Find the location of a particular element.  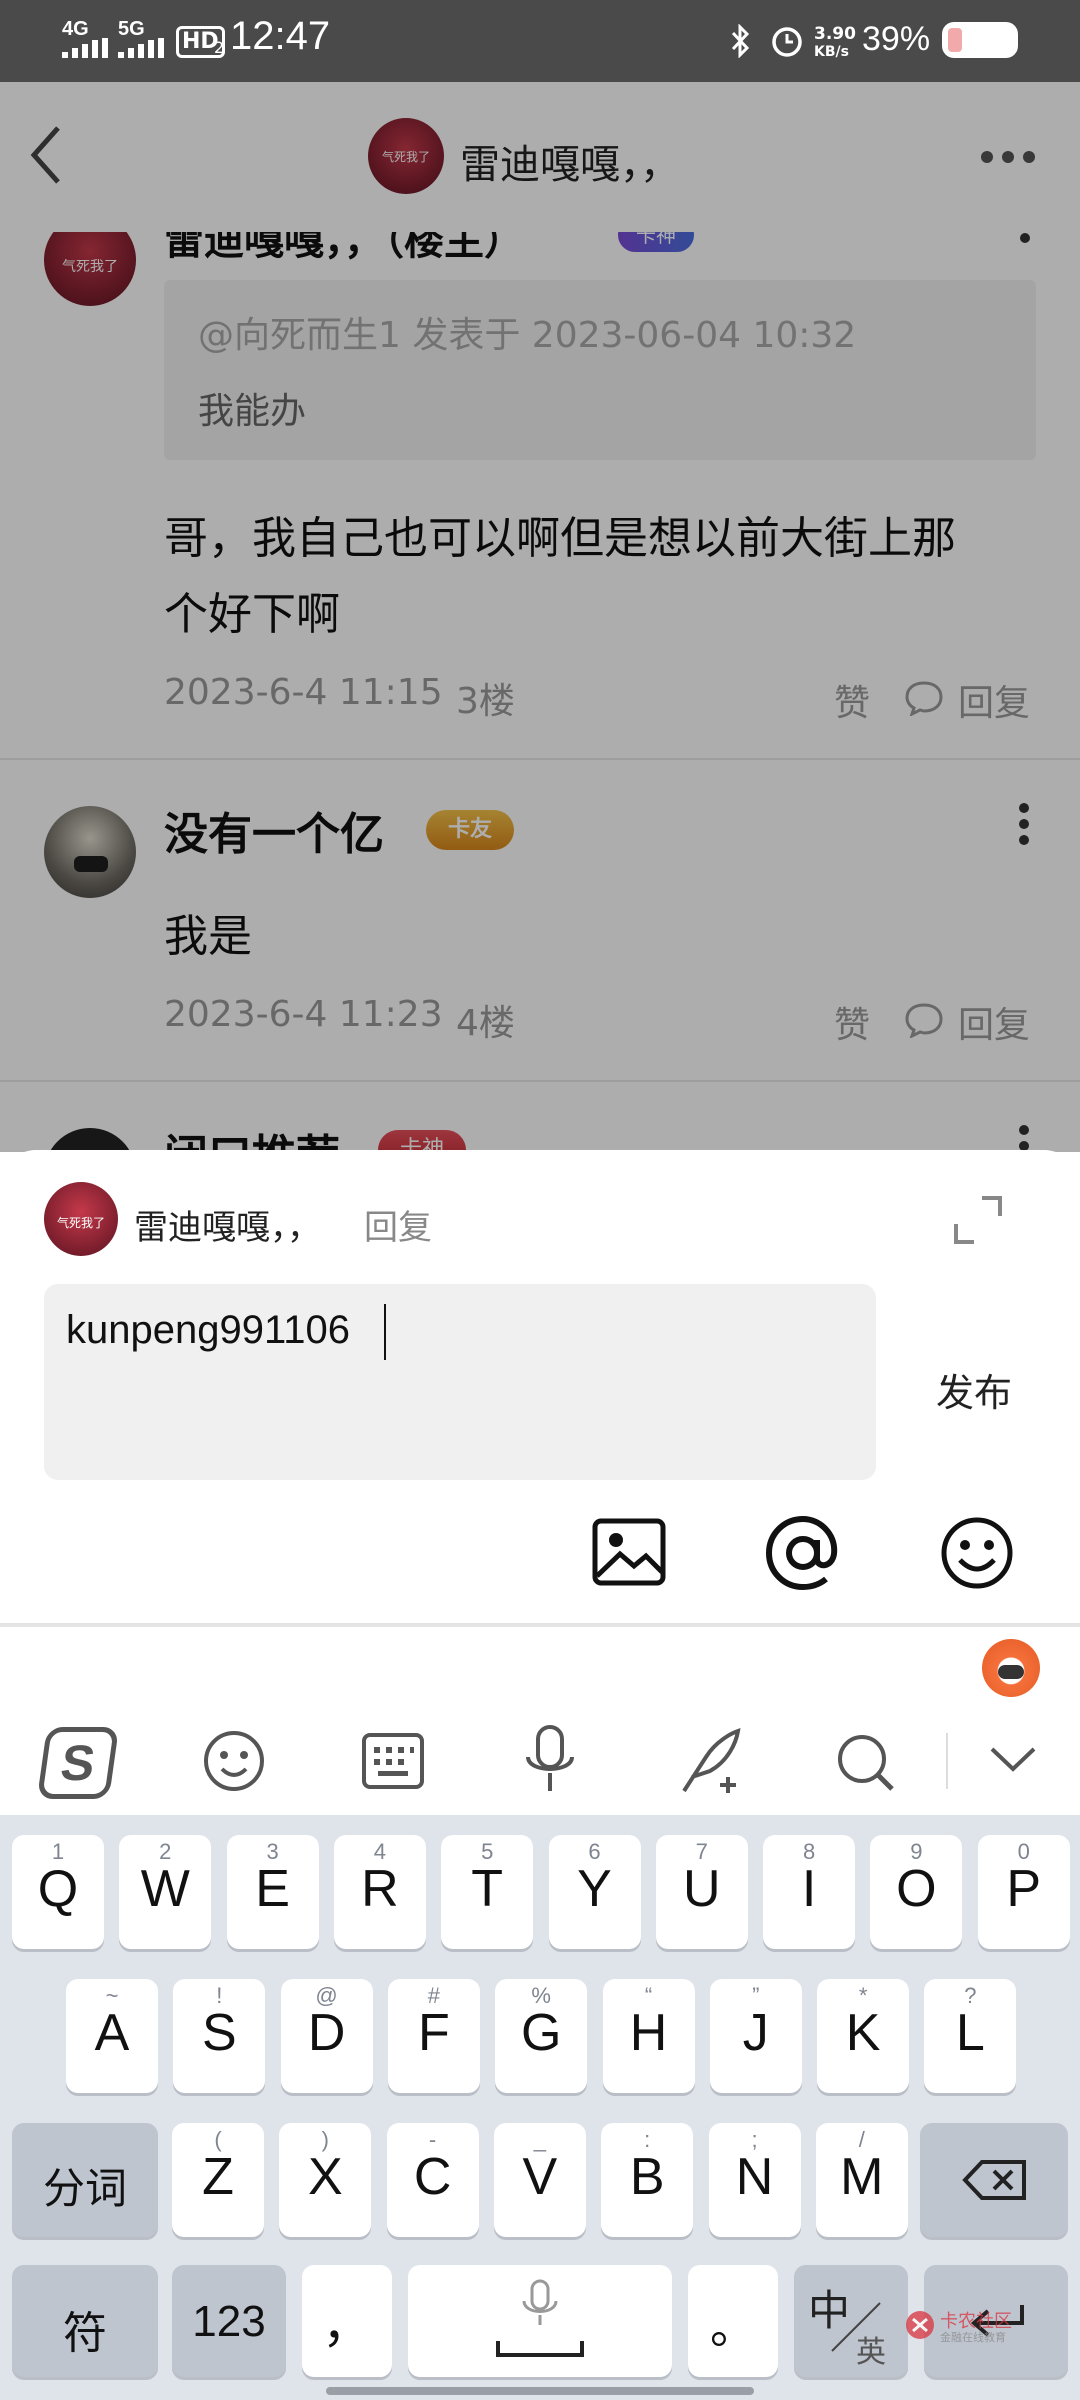

key-label: K is located at coordinates (863, 2033).